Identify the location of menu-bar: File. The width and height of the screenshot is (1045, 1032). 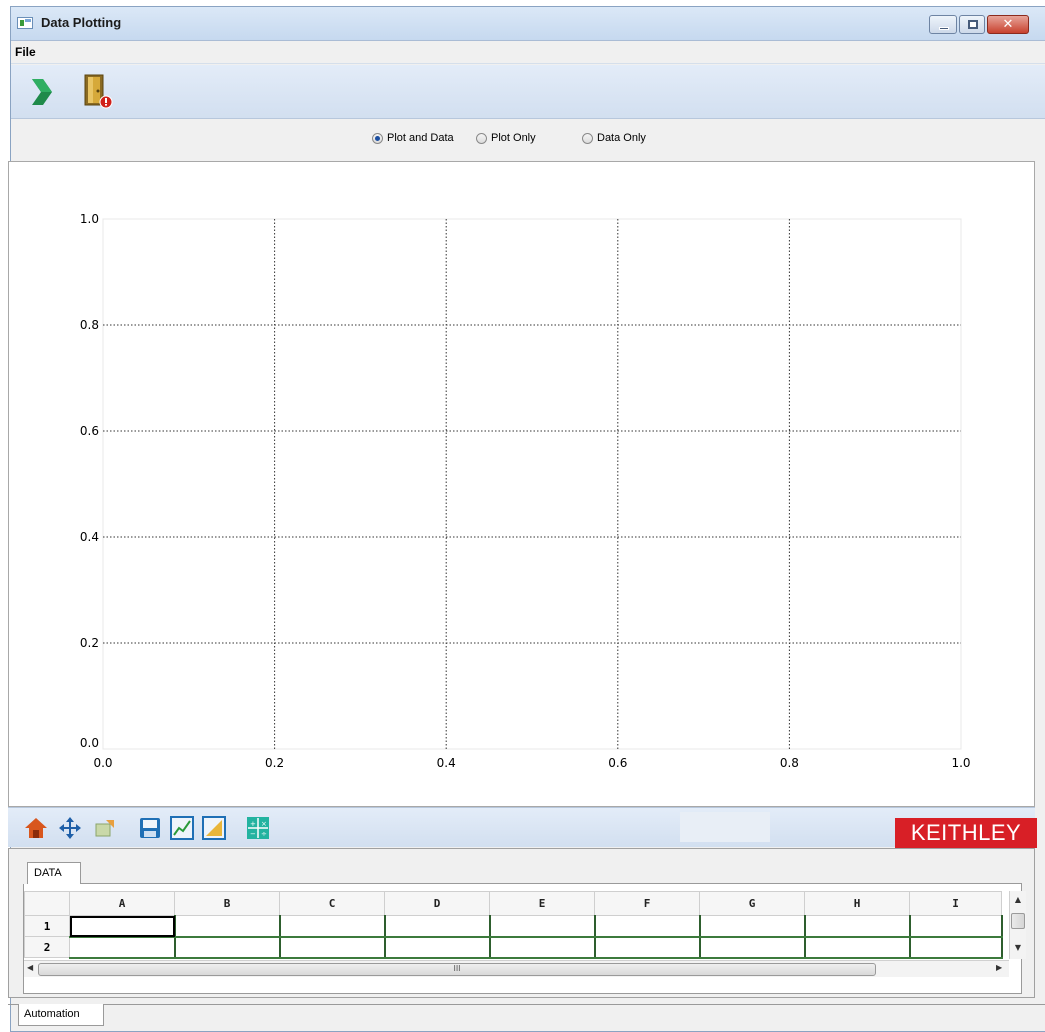
(528, 53).